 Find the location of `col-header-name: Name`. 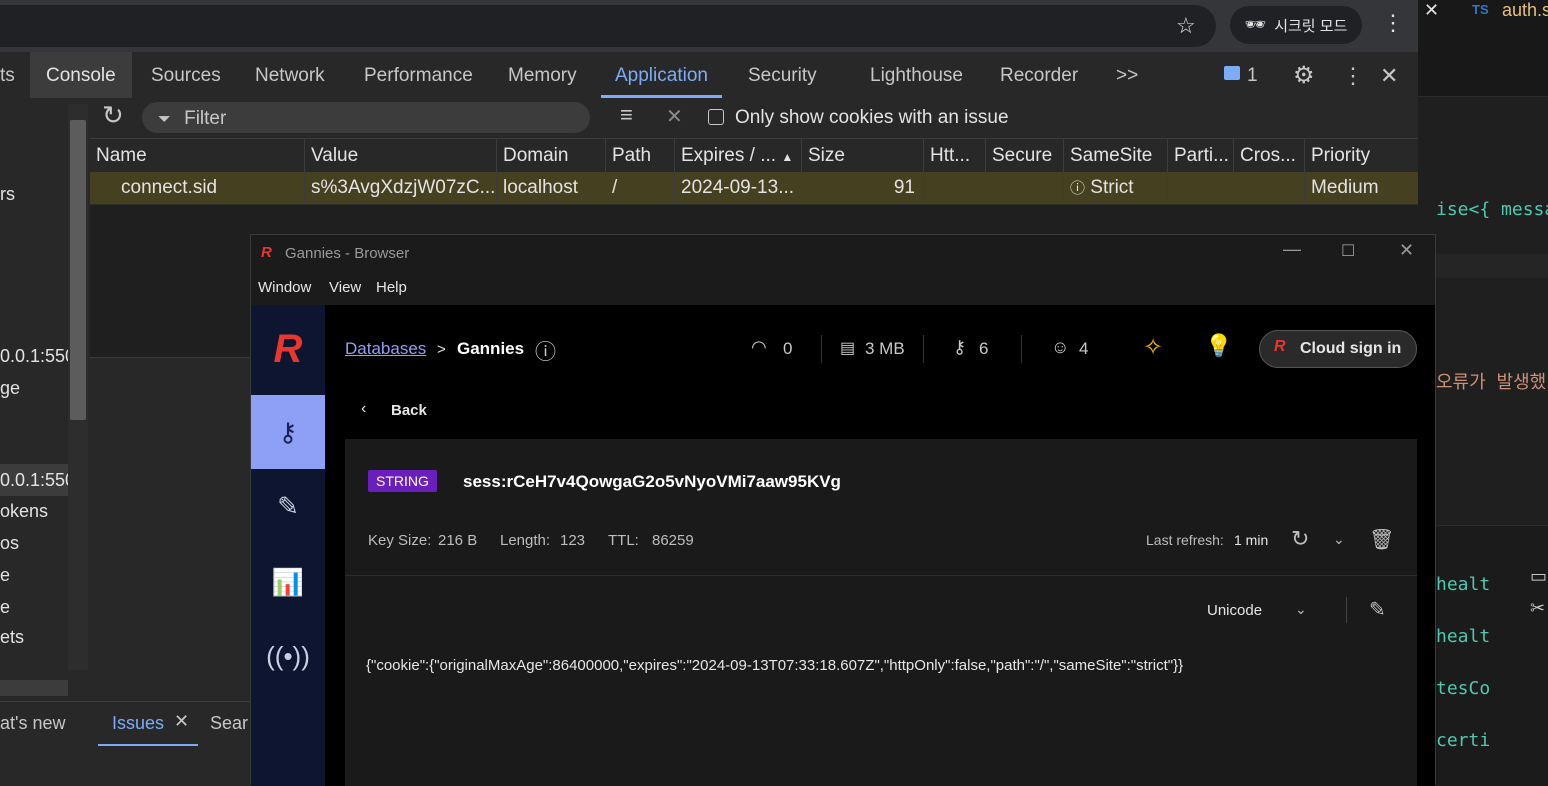

col-header-name: Name is located at coordinates (197, 155).